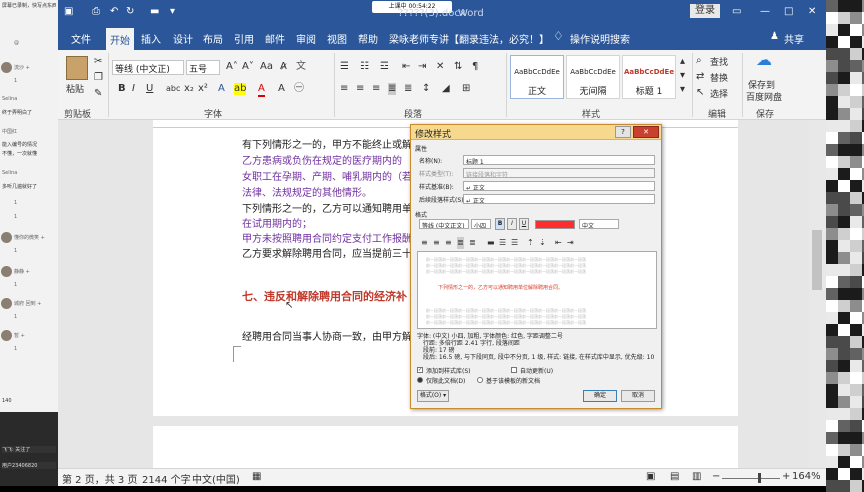  What do you see at coordinates (559, 160) in the screenshot?
I see `name-field: 标题 1` at bounding box center [559, 160].